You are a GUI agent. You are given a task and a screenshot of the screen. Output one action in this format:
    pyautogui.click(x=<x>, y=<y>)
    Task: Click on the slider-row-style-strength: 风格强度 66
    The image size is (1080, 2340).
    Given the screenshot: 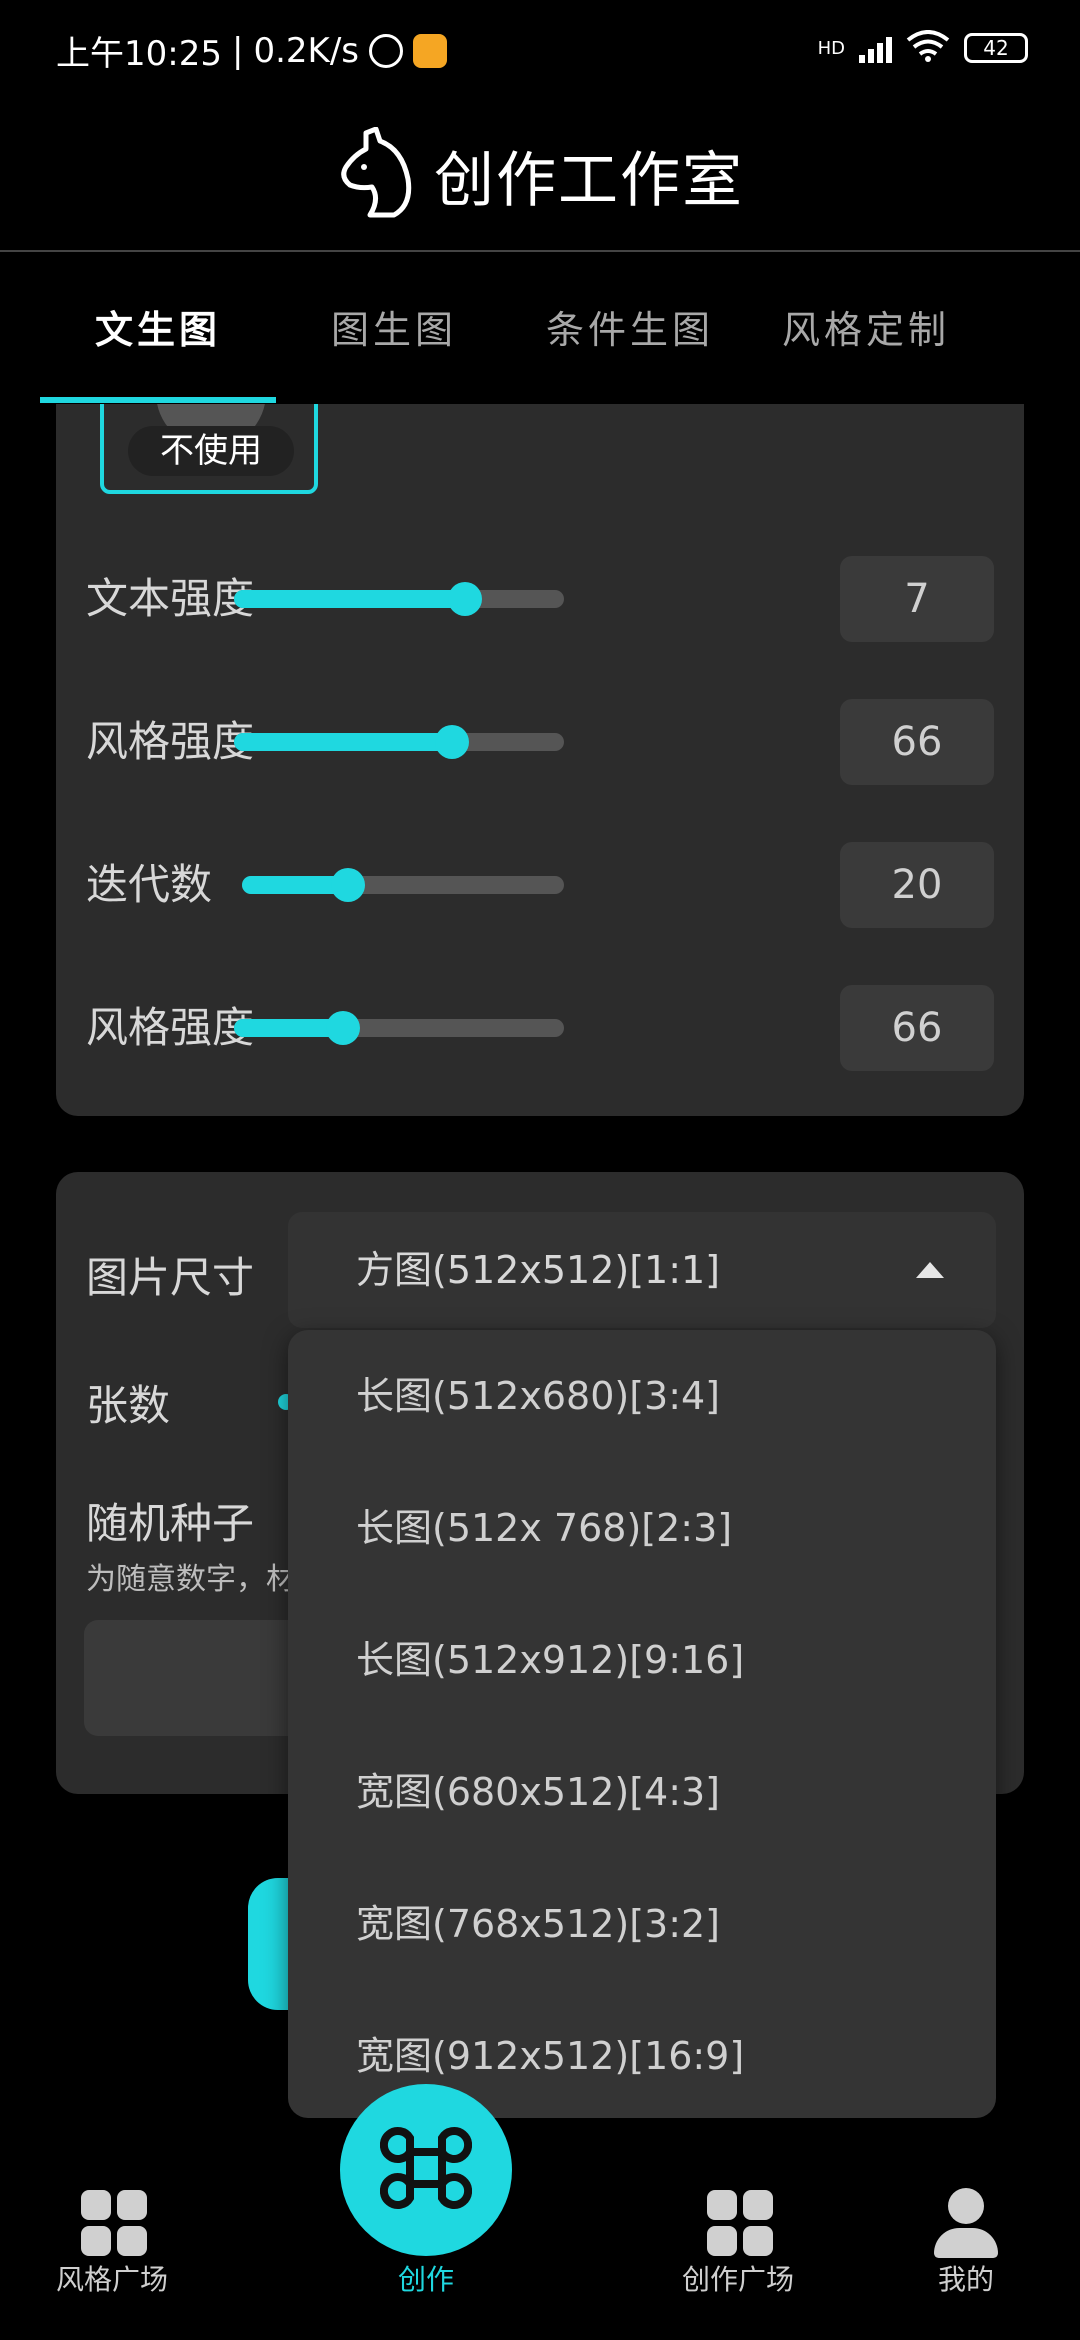 What is the action you would take?
    pyautogui.click(x=540, y=742)
    